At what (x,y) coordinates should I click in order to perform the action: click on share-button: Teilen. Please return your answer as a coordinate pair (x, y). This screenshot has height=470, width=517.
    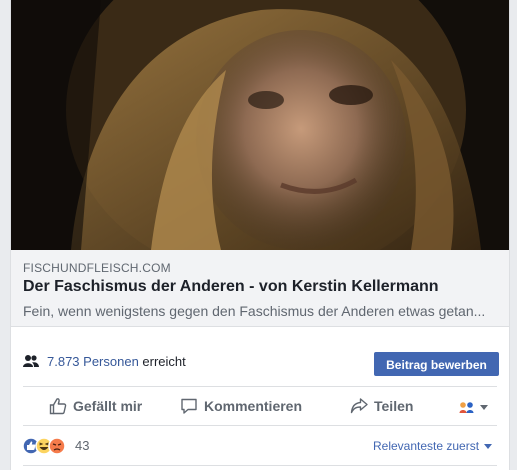
    Looking at the image, I should click on (381, 406).